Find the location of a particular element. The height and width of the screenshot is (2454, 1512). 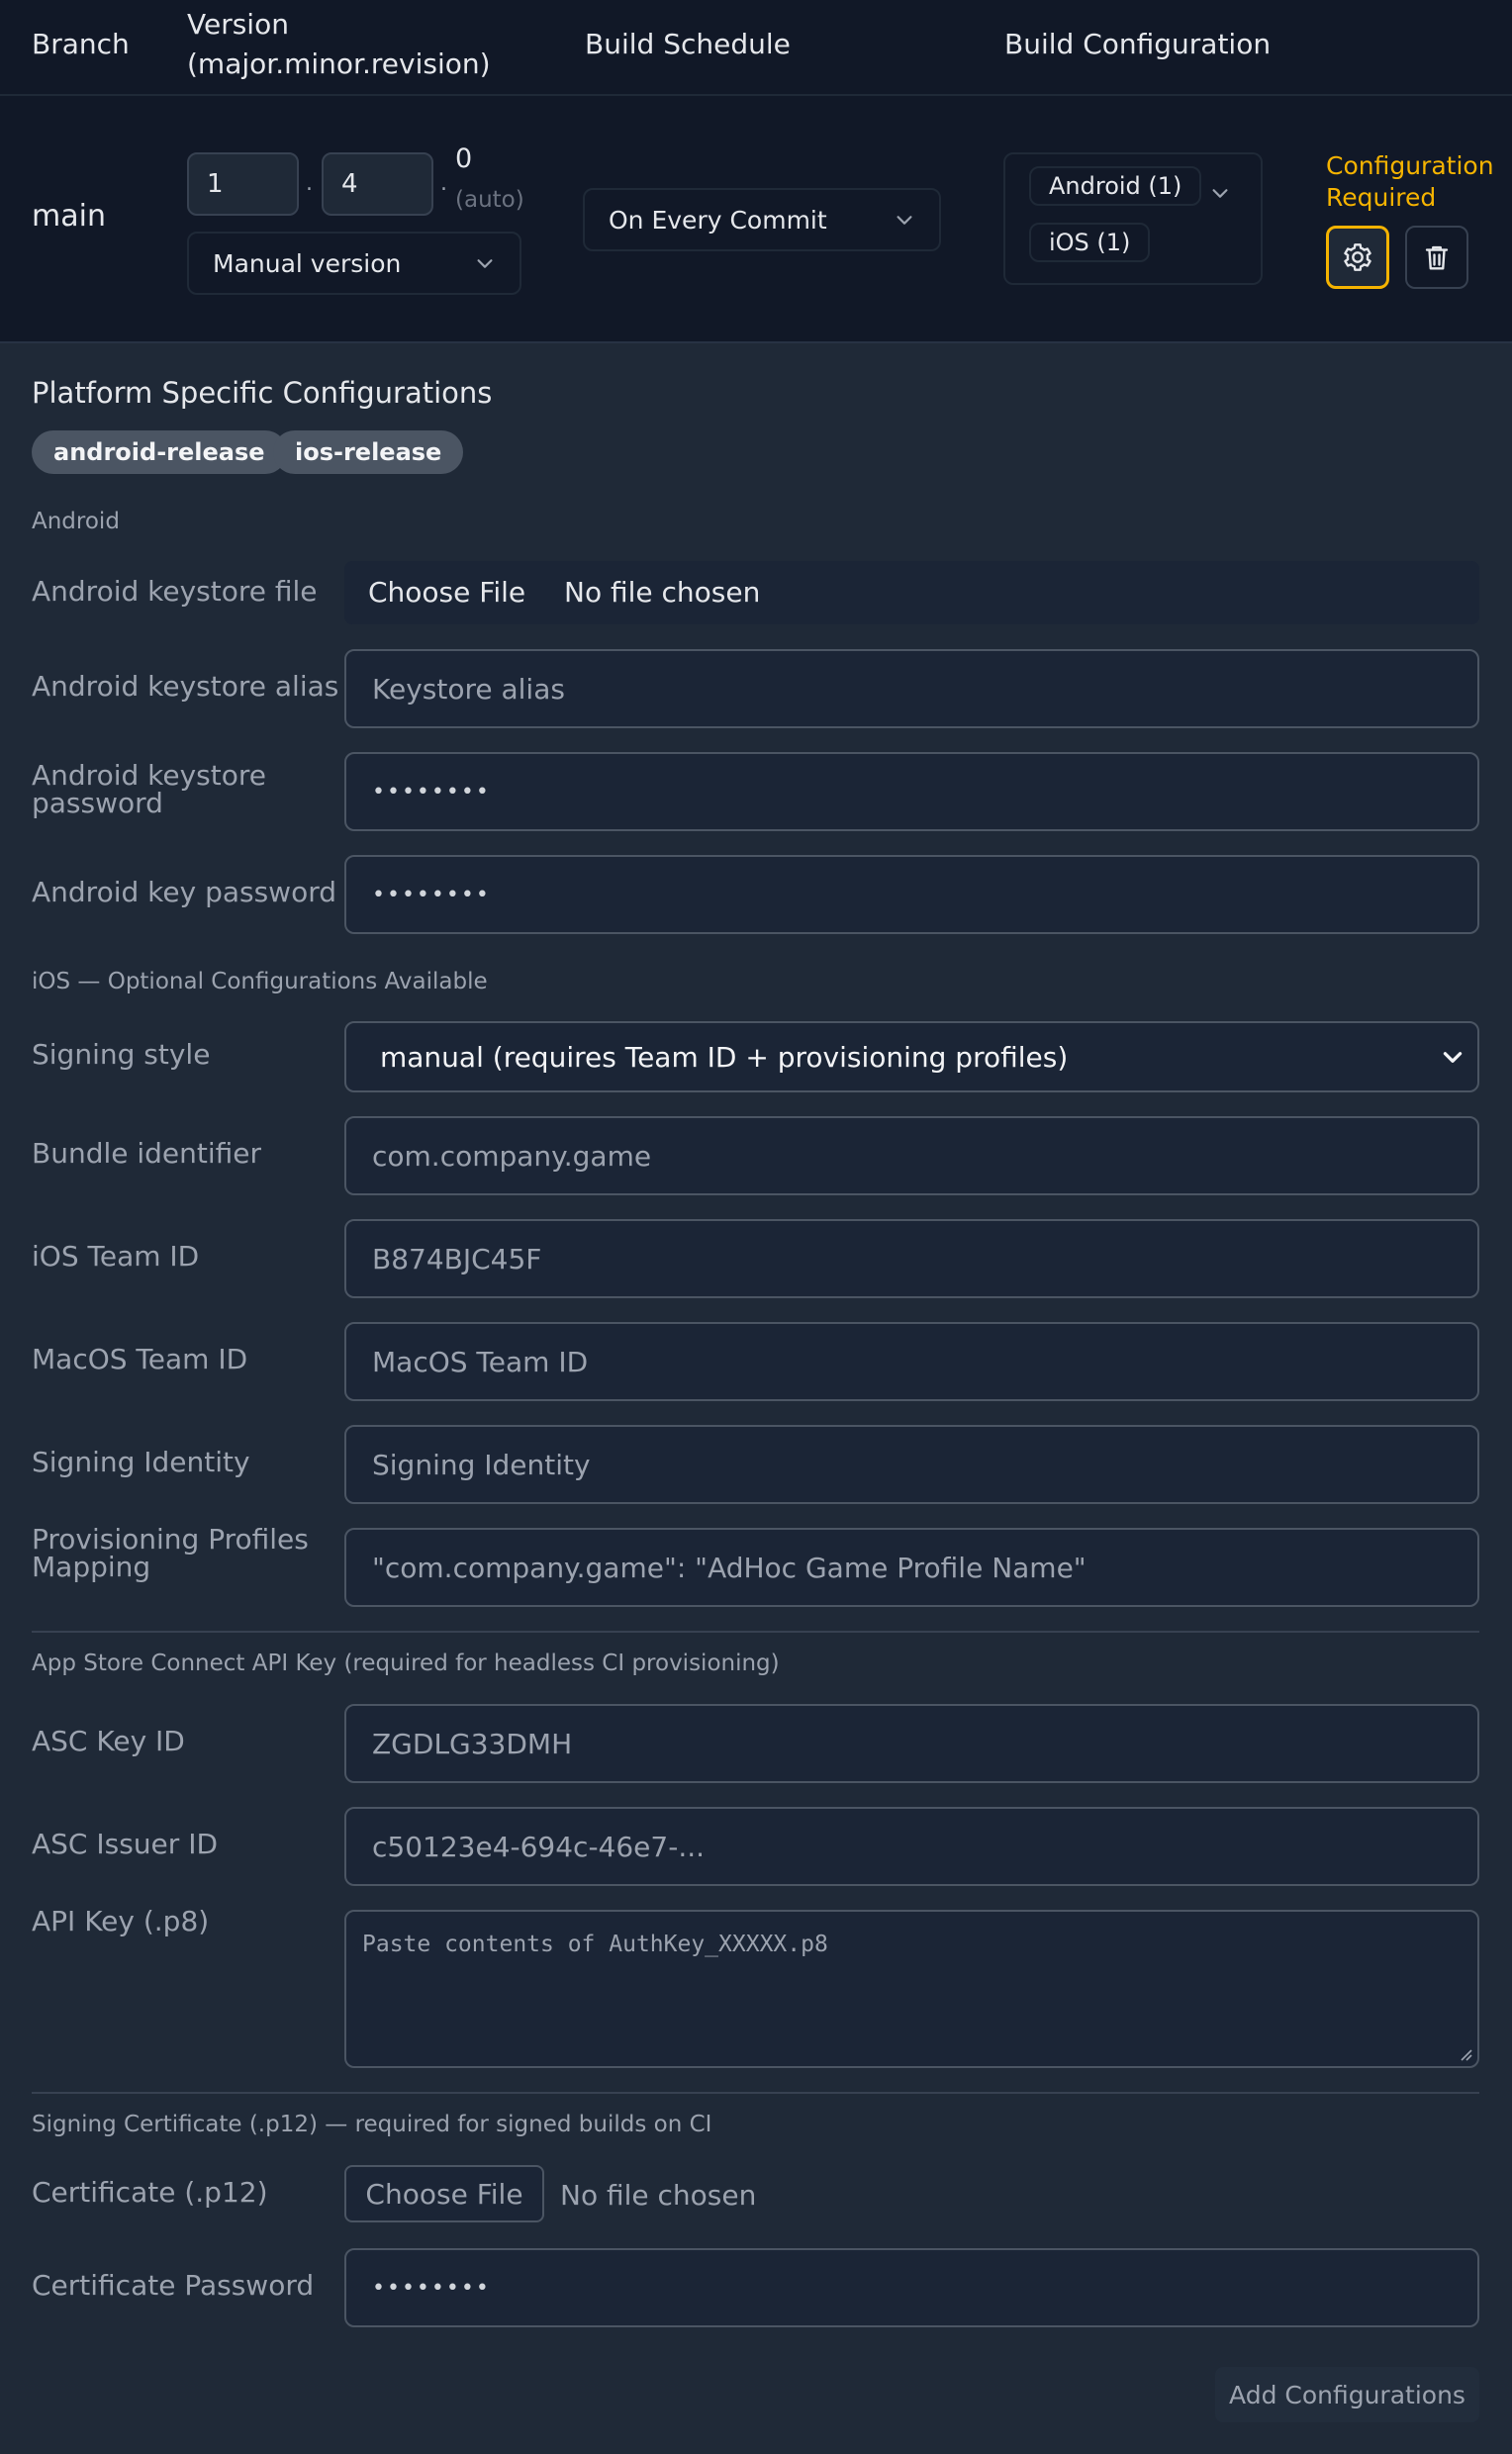

build-schedule-select: On Every Commit is located at coordinates (762, 219).